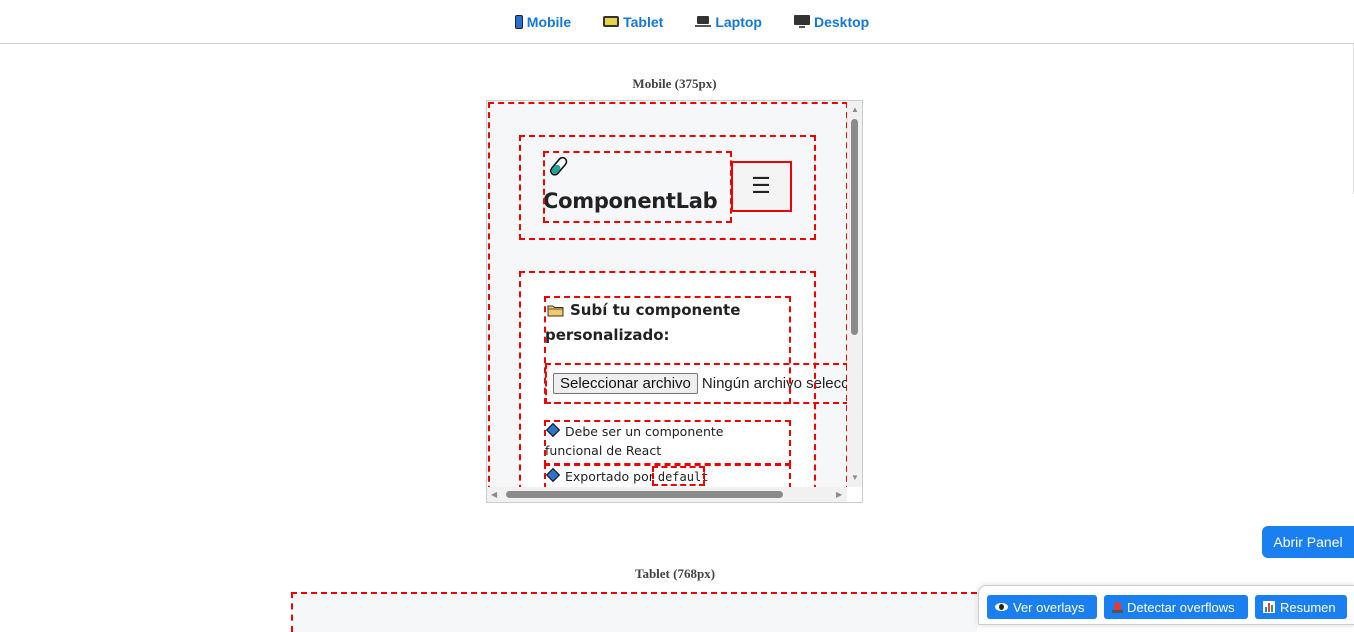 Image resolution: width=1354 pixels, height=632 pixels. I want to click on siren-icon, so click(1117, 607).